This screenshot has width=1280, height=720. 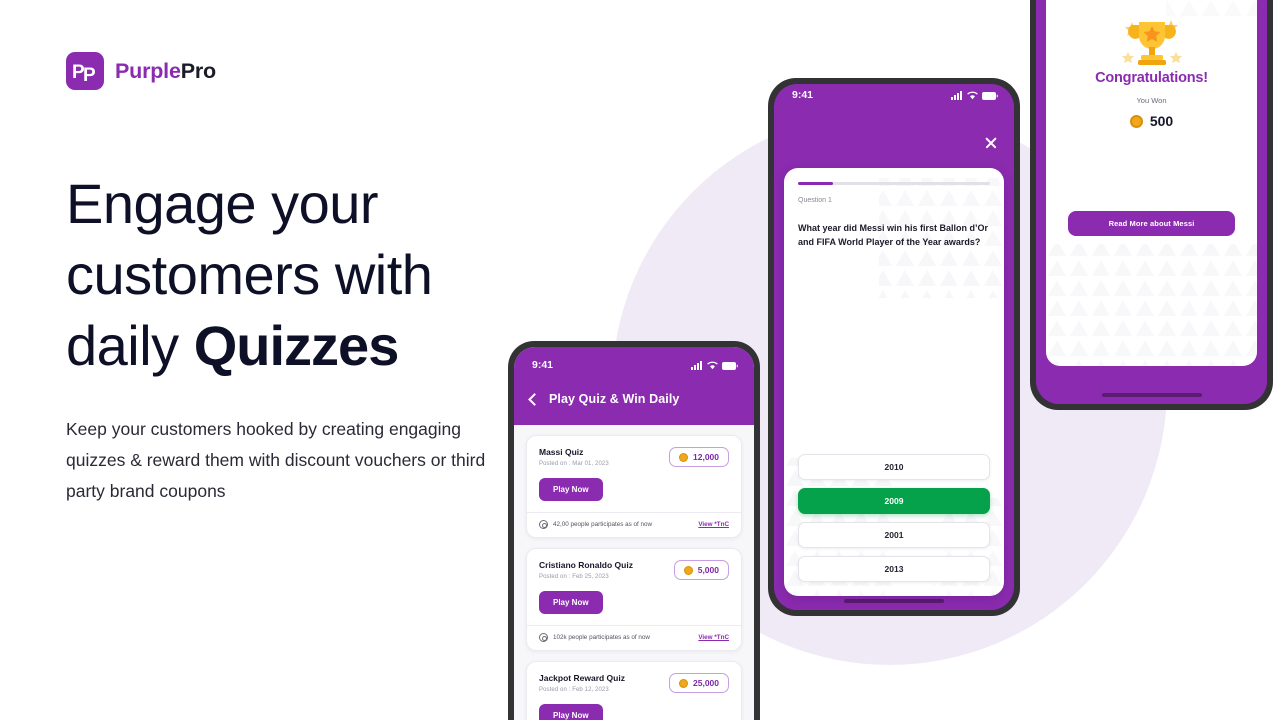 I want to click on quiz-list-title-row: Play Quiz & Win Daily, so click(x=634, y=391).